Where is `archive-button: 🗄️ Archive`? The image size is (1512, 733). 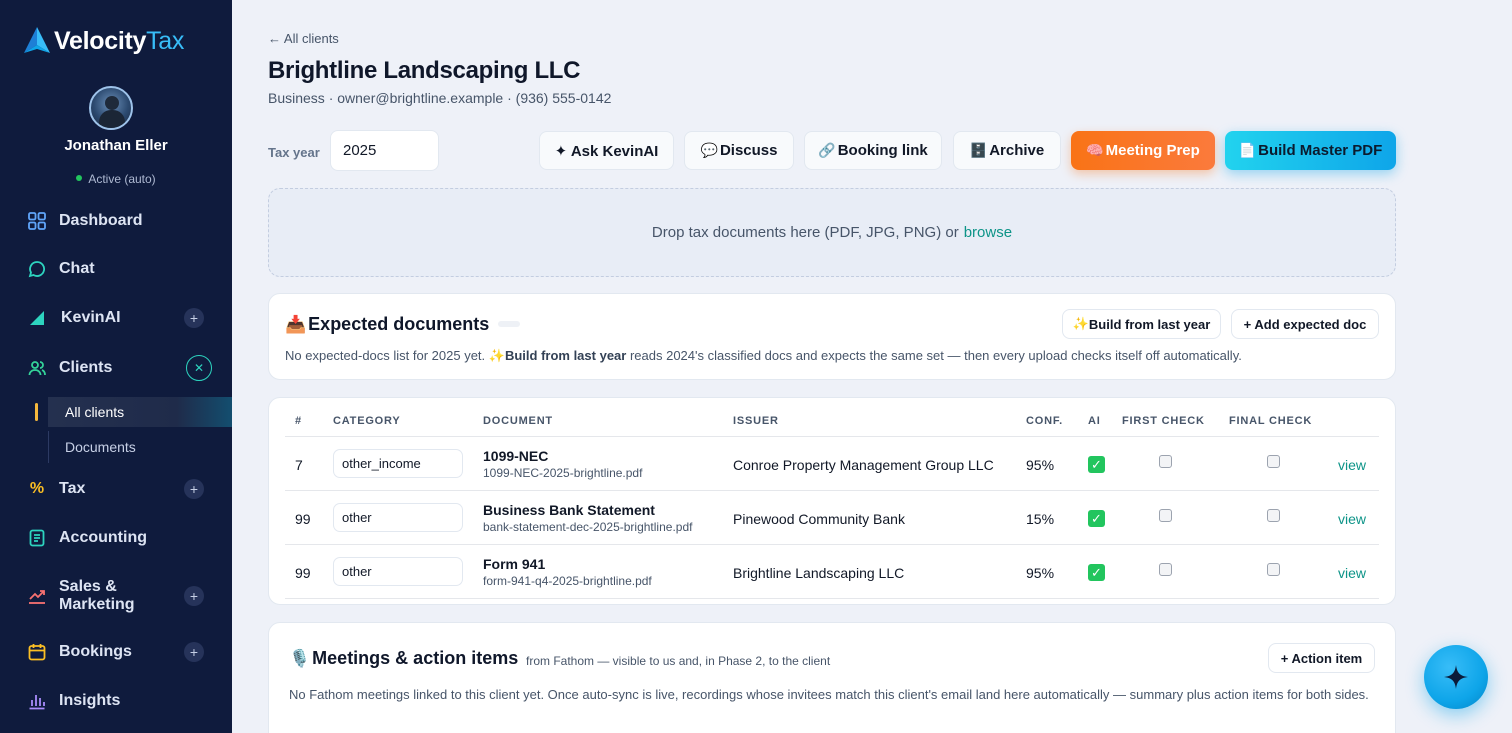
archive-button: 🗄️ Archive is located at coordinates (1007, 150).